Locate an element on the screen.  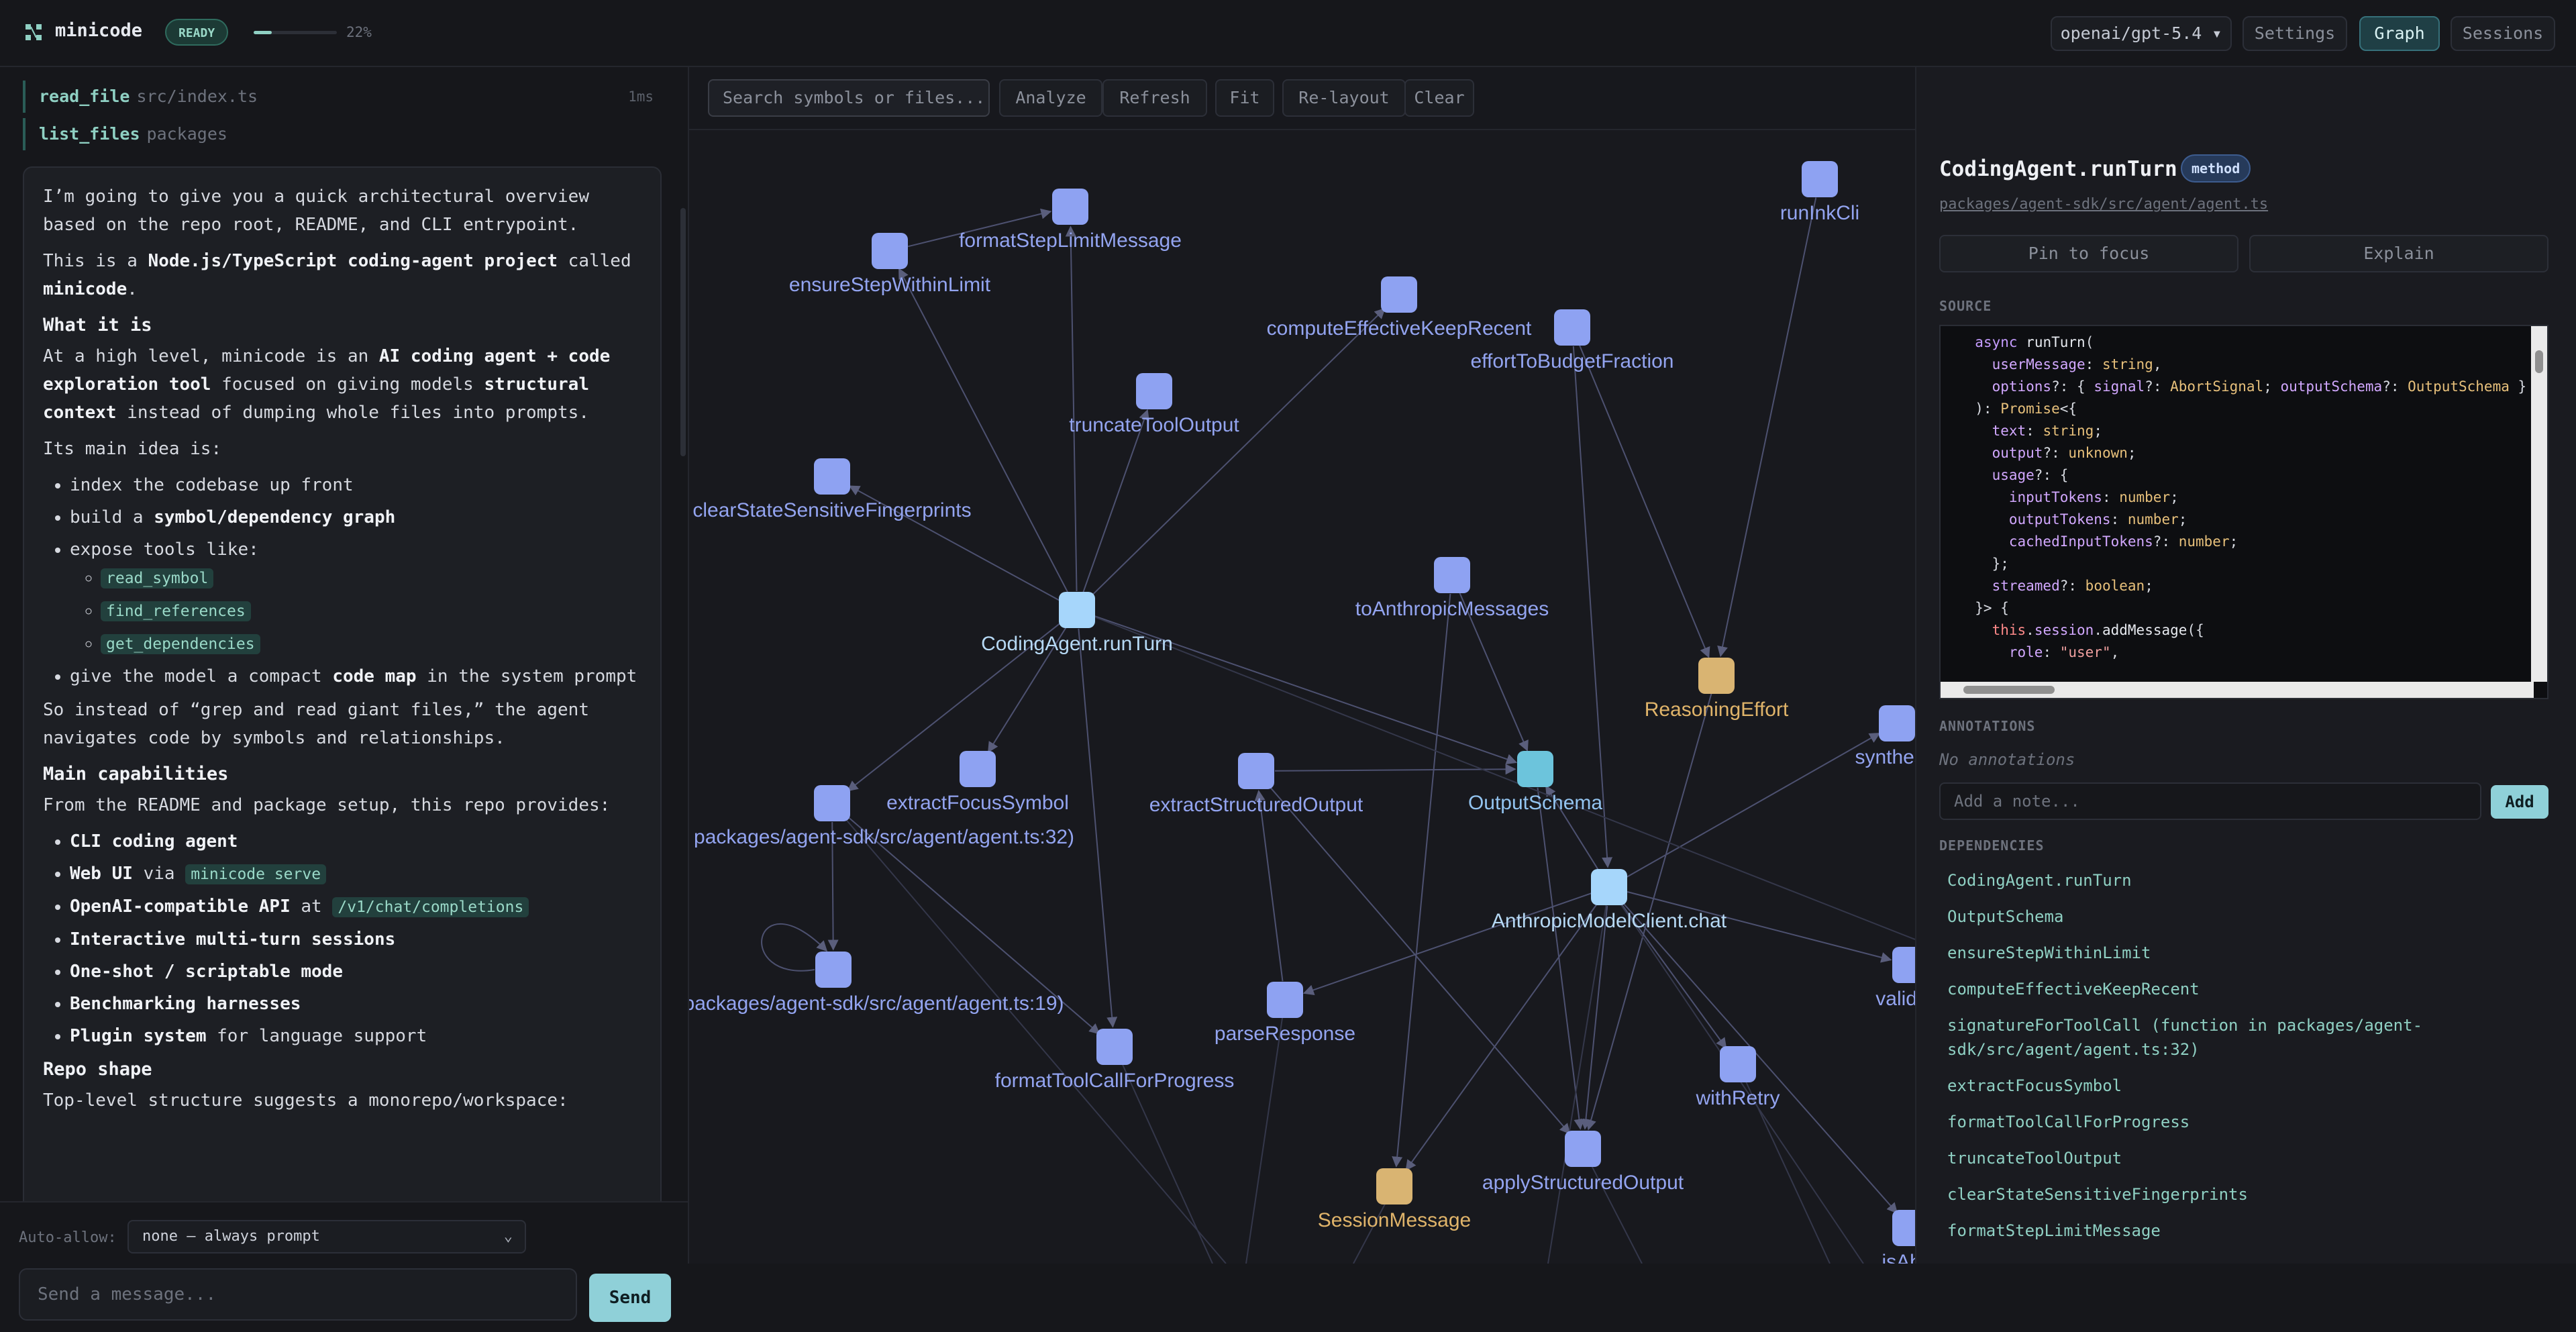
context-progress-fill is located at coordinates (263, 32).